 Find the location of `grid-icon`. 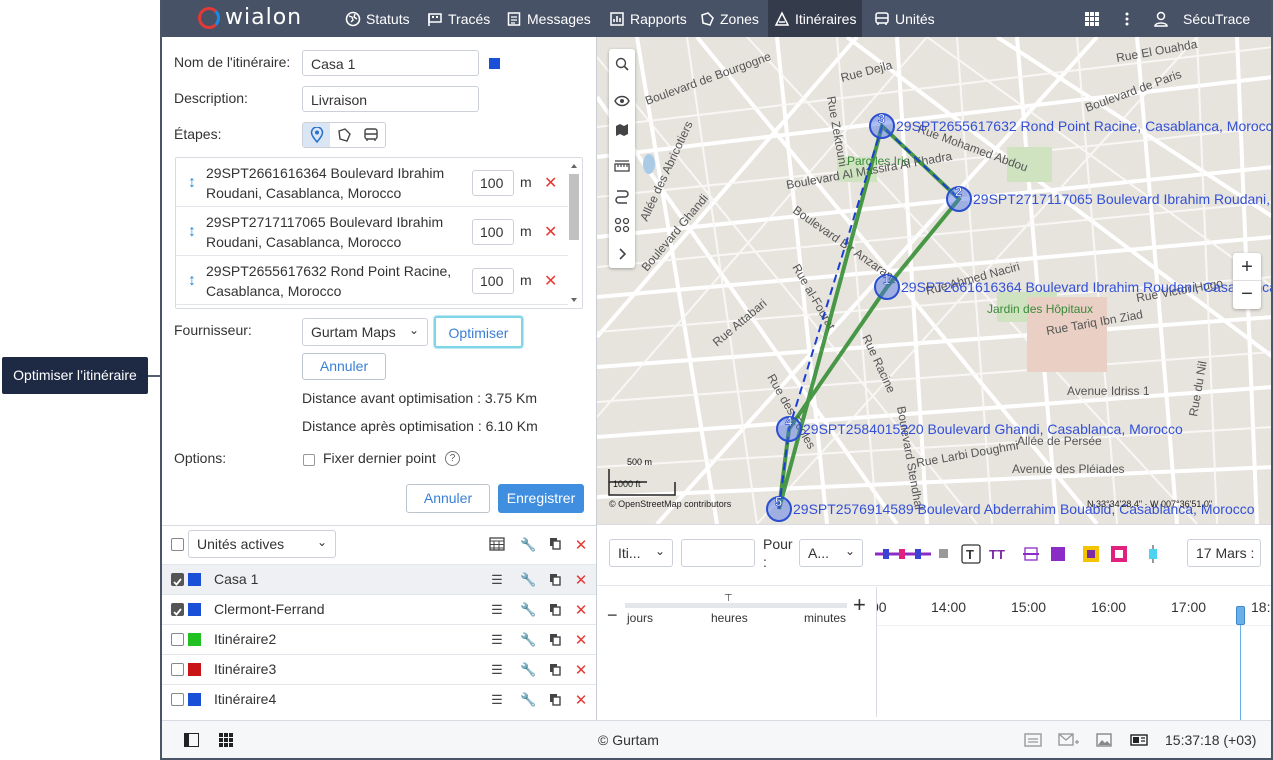

grid-icon is located at coordinates (226, 740).